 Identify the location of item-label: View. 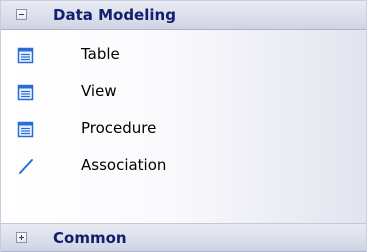
(99, 91).